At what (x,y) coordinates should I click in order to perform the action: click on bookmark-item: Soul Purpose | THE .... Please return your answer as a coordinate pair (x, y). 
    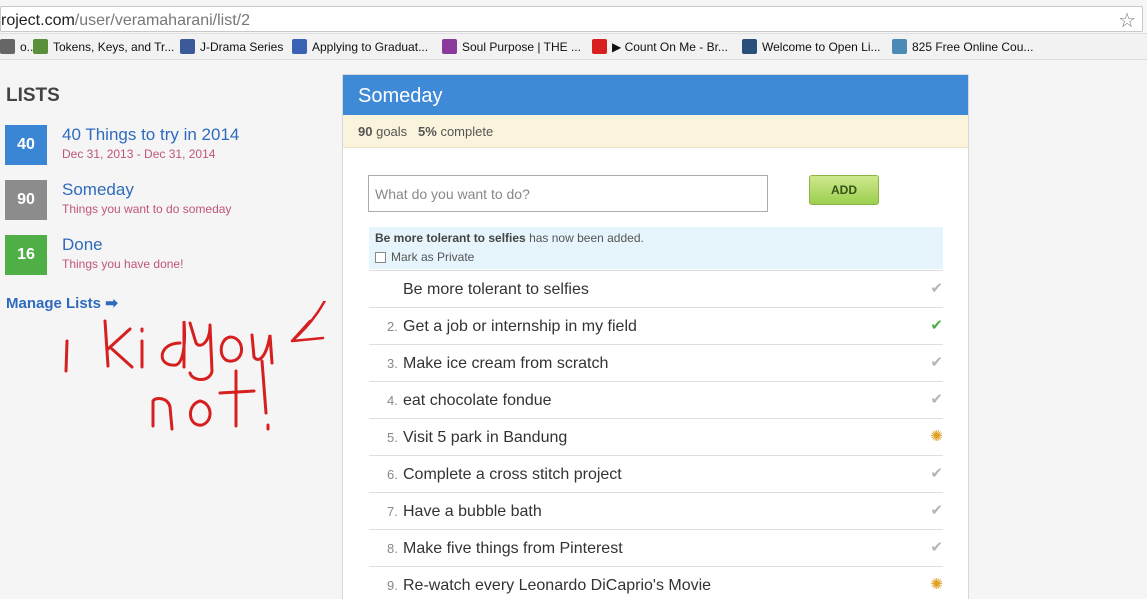
    Looking at the image, I should click on (511, 46).